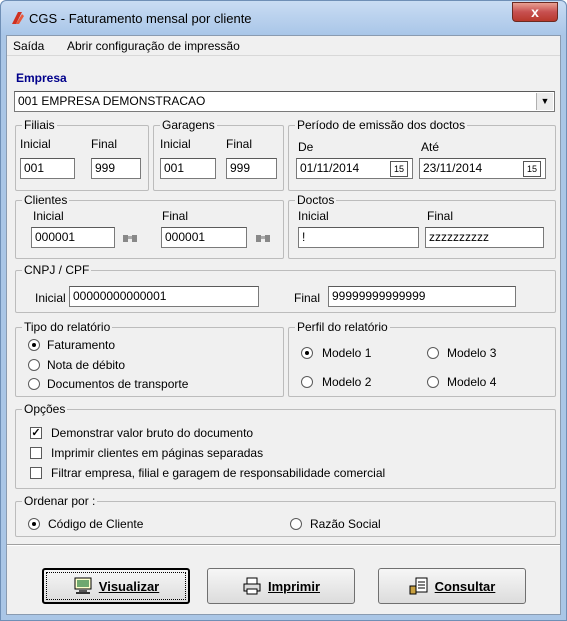 This screenshot has height=621, width=567. I want to click on tipo-option-label: Faturamento, so click(81, 345).